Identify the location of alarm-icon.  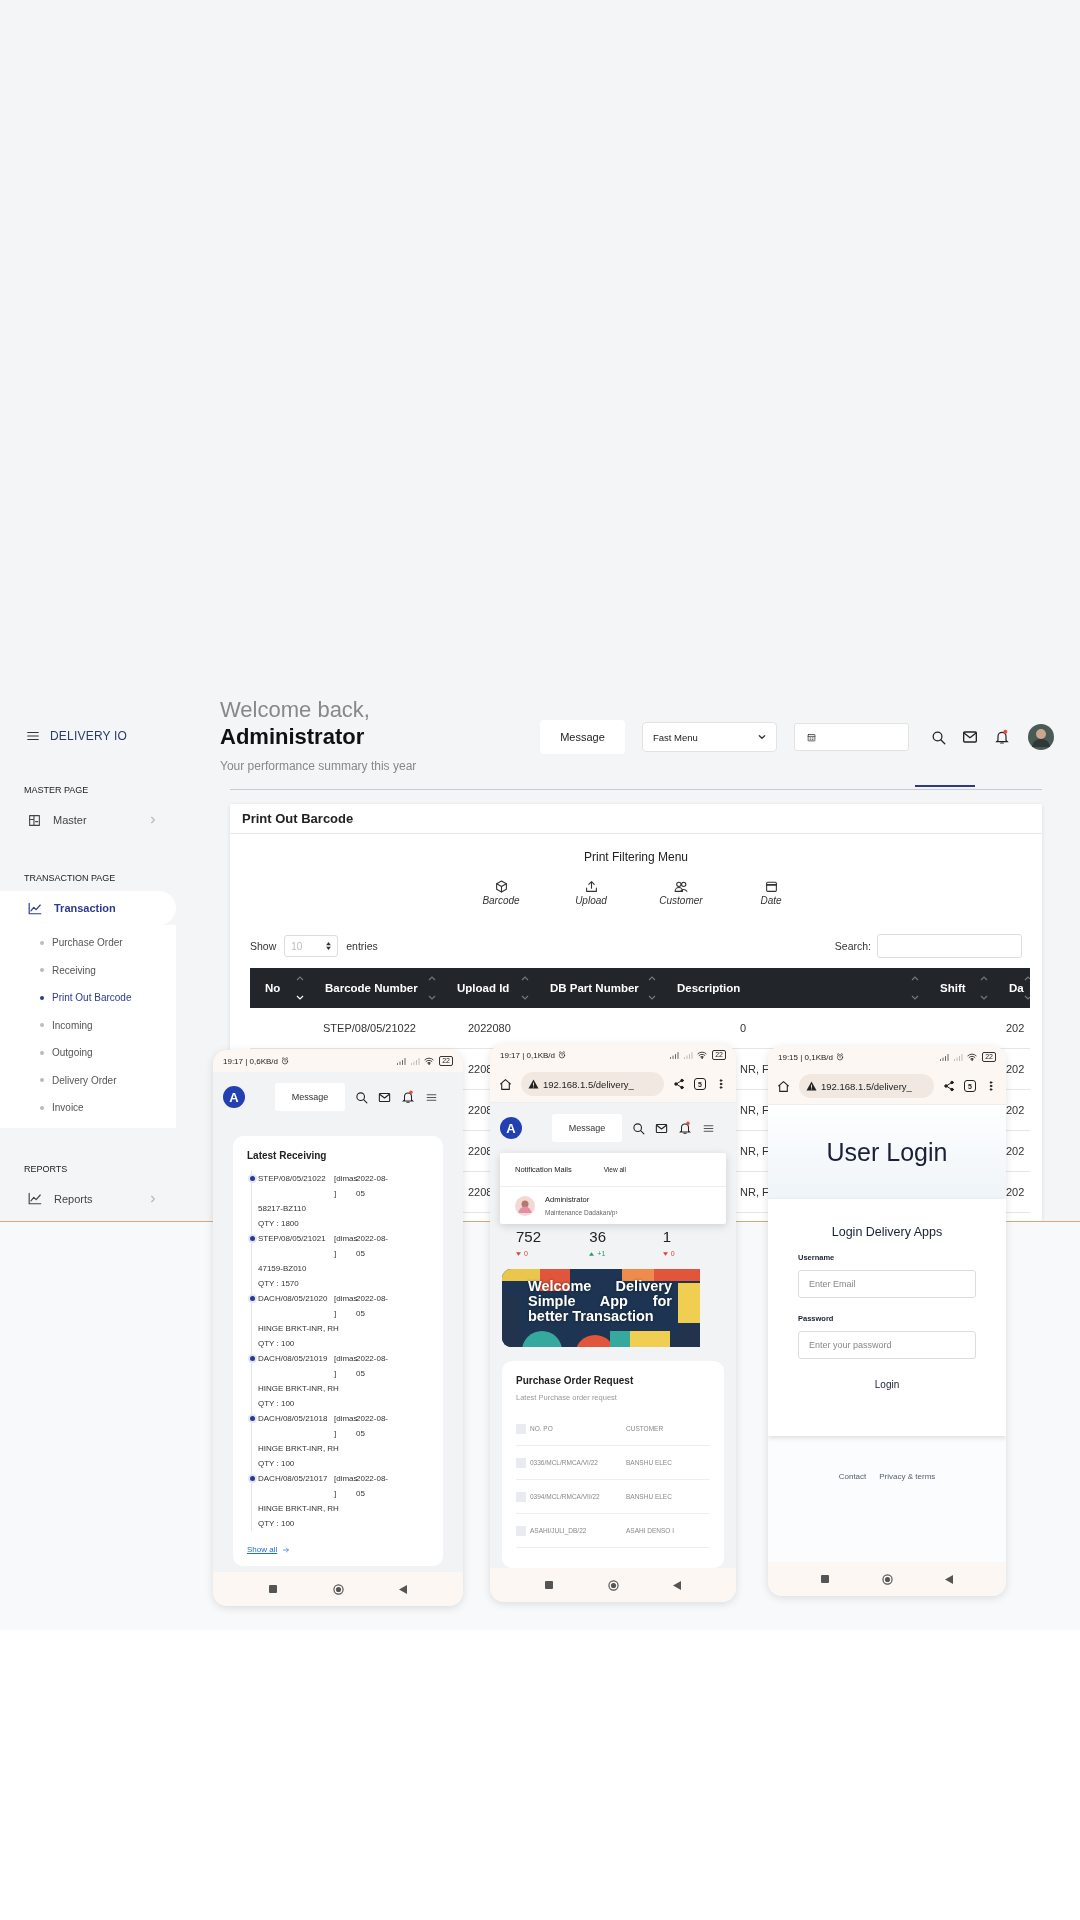
(840, 1057).